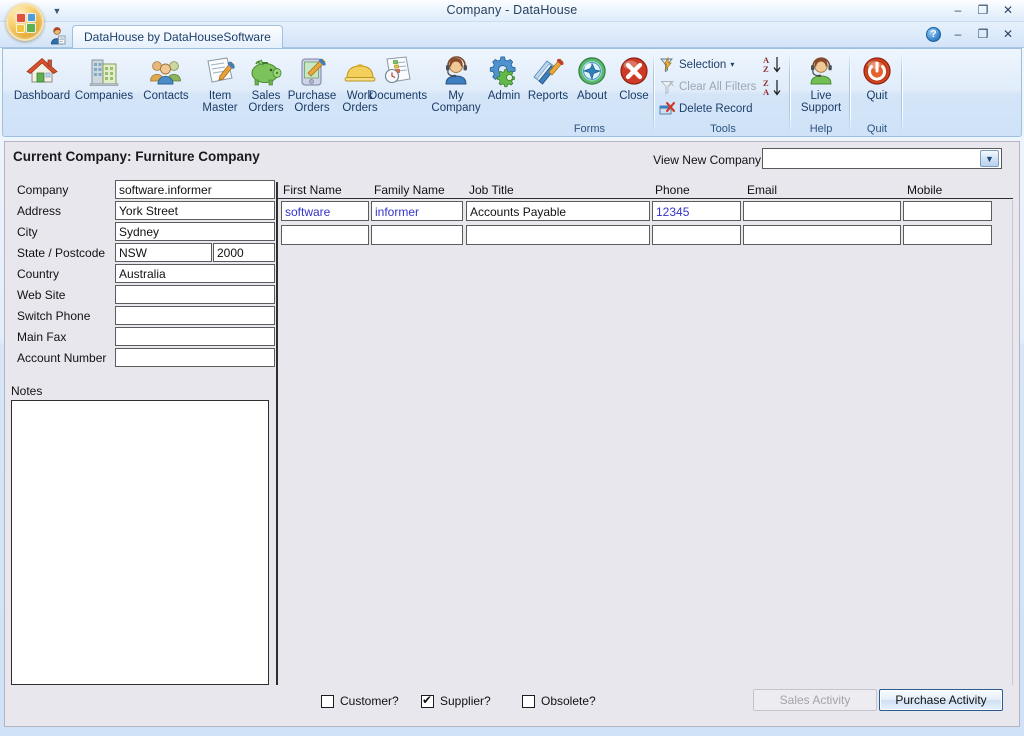  Describe the element at coordinates (696, 64) in the screenshot. I see `command-selection: Selection ▾` at that location.